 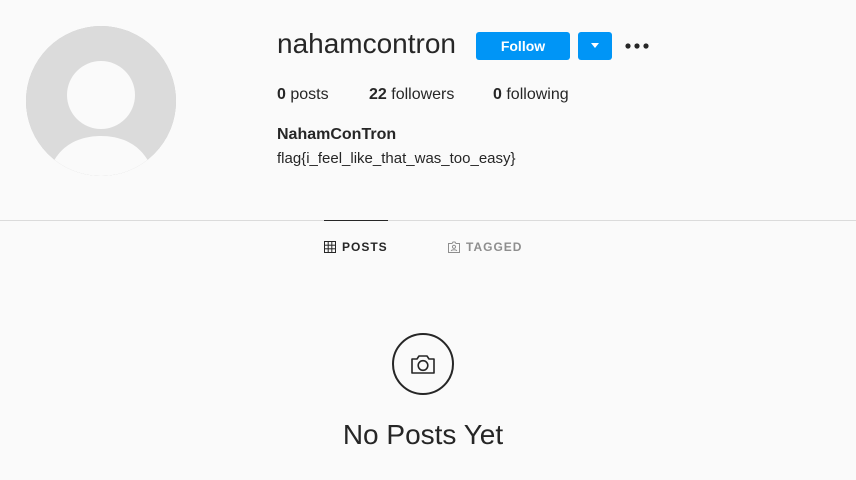 I want to click on followers-stat: 22 followers, so click(x=411, y=95).